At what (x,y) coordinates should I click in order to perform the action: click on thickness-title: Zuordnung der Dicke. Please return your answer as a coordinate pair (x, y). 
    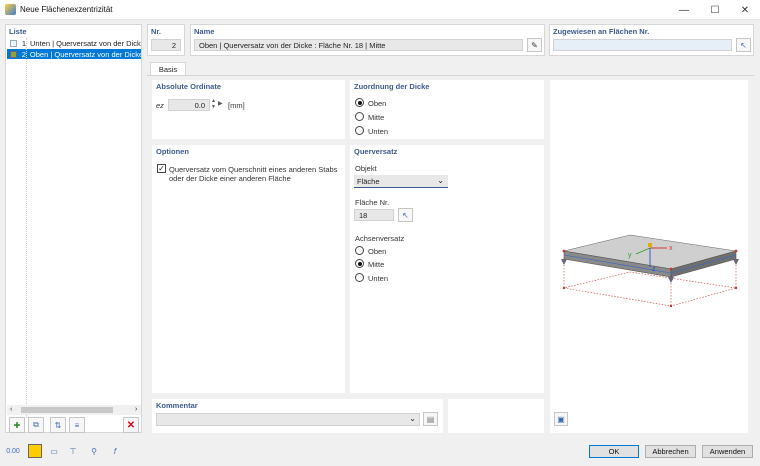
    Looking at the image, I should click on (392, 86).